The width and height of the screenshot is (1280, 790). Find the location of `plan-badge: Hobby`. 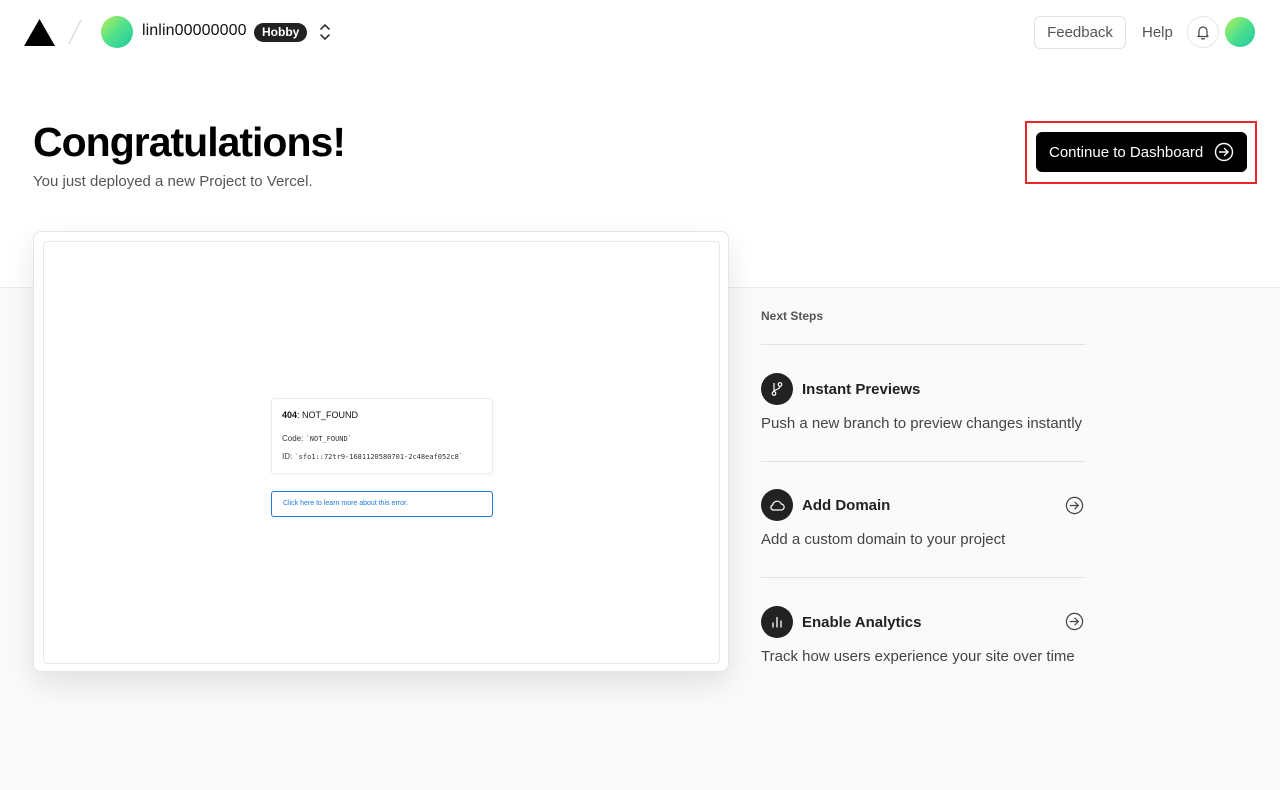

plan-badge: Hobby is located at coordinates (281, 32).